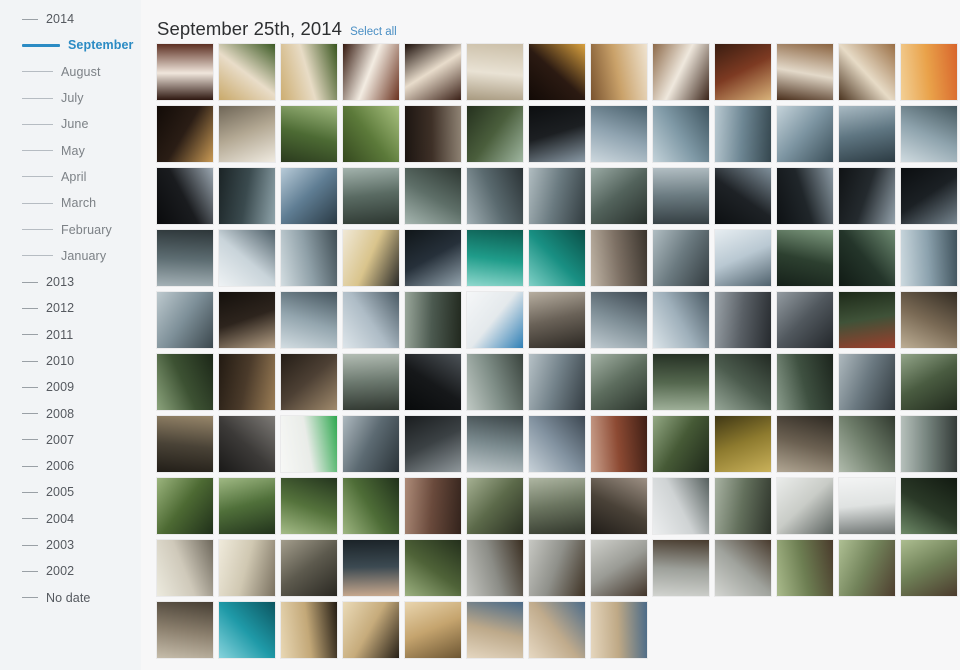 Image resolution: width=960 pixels, height=670 pixels. I want to click on sidebar-item-2013: 2013, so click(70, 282).